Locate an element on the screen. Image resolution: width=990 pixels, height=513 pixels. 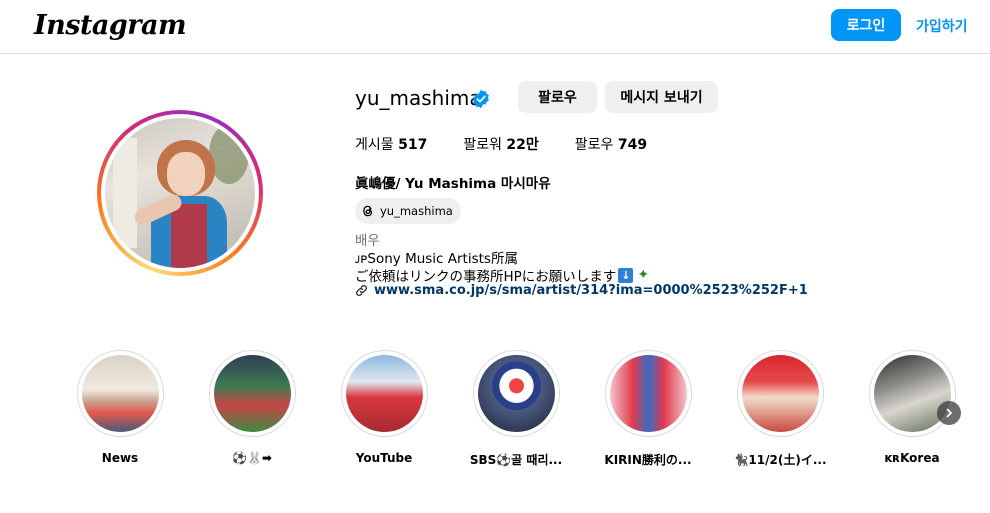
bio-line-2-text: ご依頼はリンクの事務所HPにお願いします is located at coordinates (486, 277).